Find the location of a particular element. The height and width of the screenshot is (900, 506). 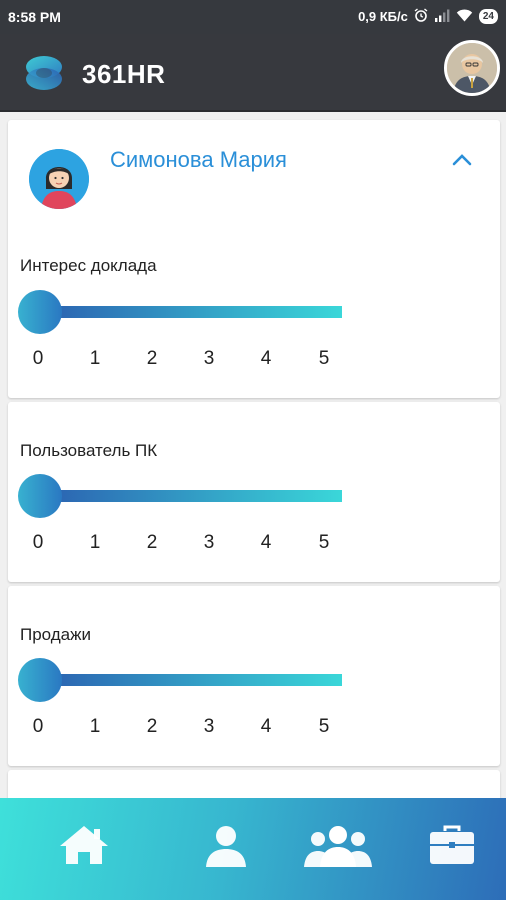

status-icons: 0,9 КБ/с 24 is located at coordinates (428, 16).